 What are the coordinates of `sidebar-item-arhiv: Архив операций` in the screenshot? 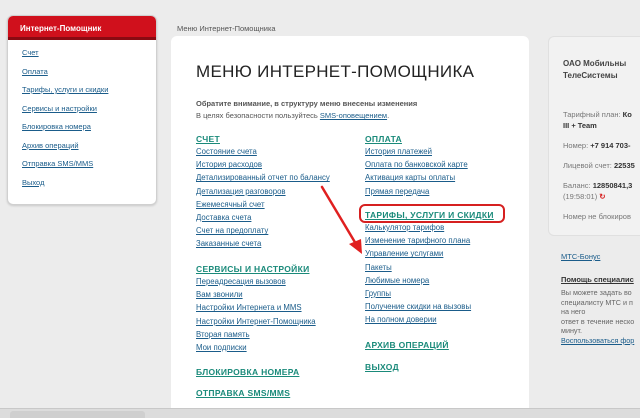 It's located at (89, 150).